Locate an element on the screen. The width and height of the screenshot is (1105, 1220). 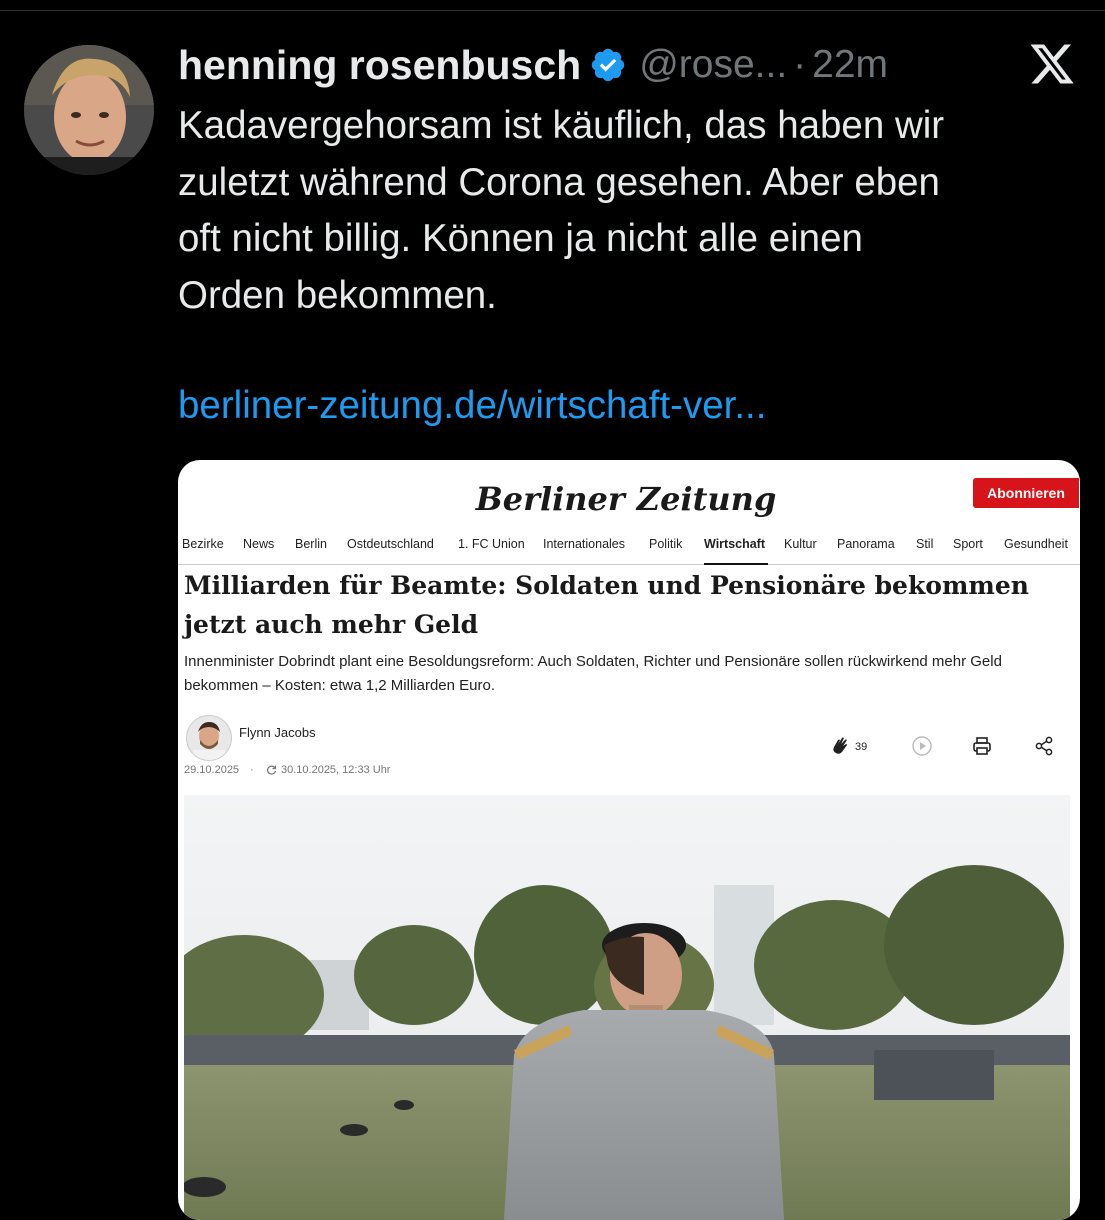
clap-count: 39 is located at coordinates (861, 747).